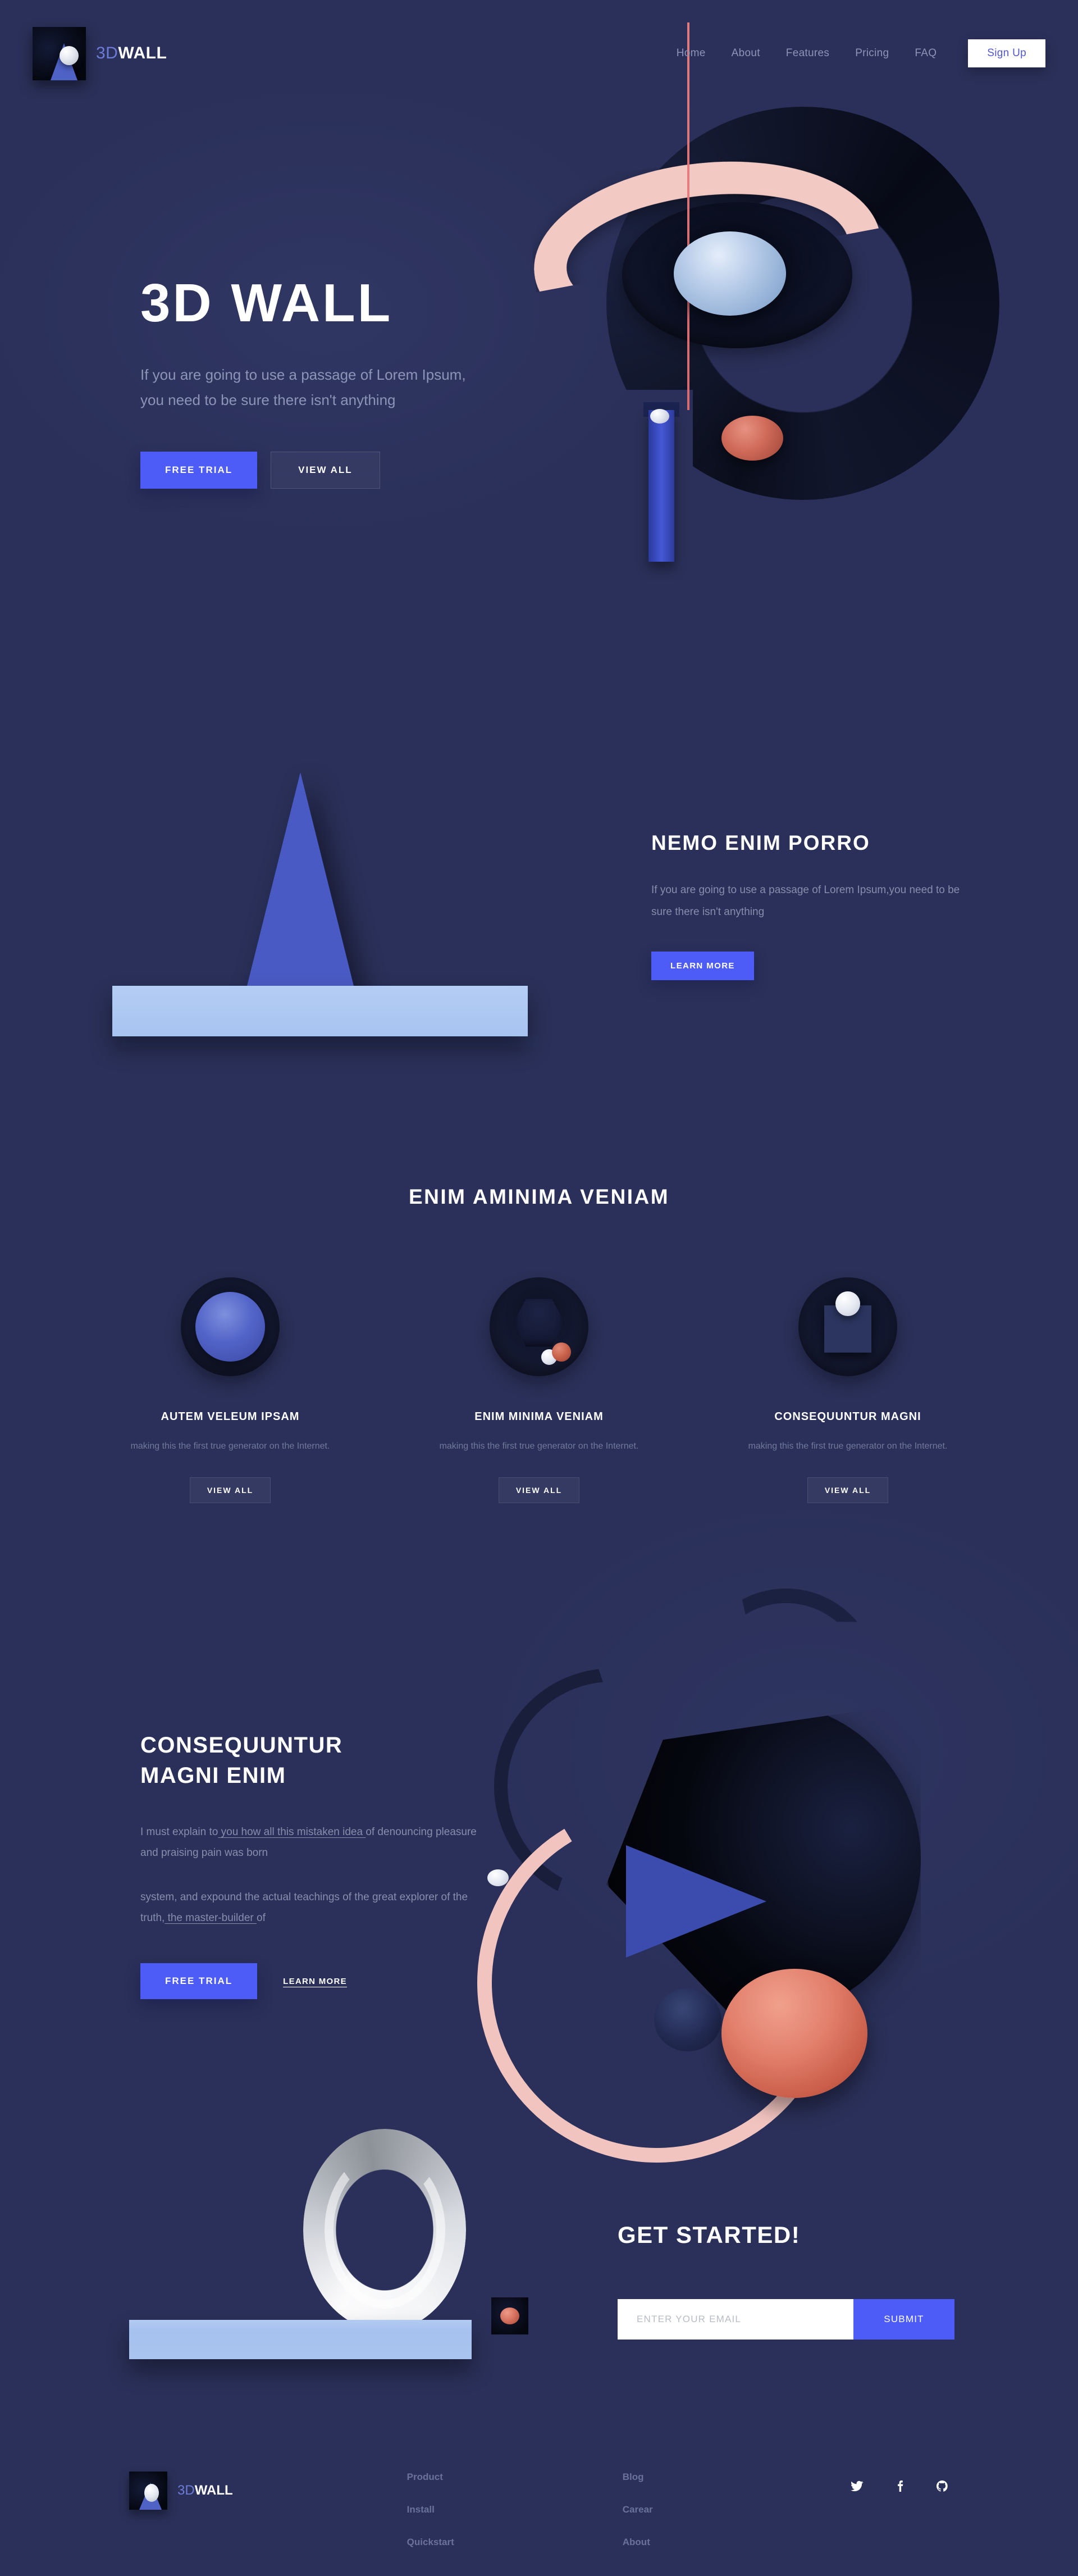  Describe the element at coordinates (385, 2230) in the screenshot. I see `torus-inner-ring-icon` at that location.